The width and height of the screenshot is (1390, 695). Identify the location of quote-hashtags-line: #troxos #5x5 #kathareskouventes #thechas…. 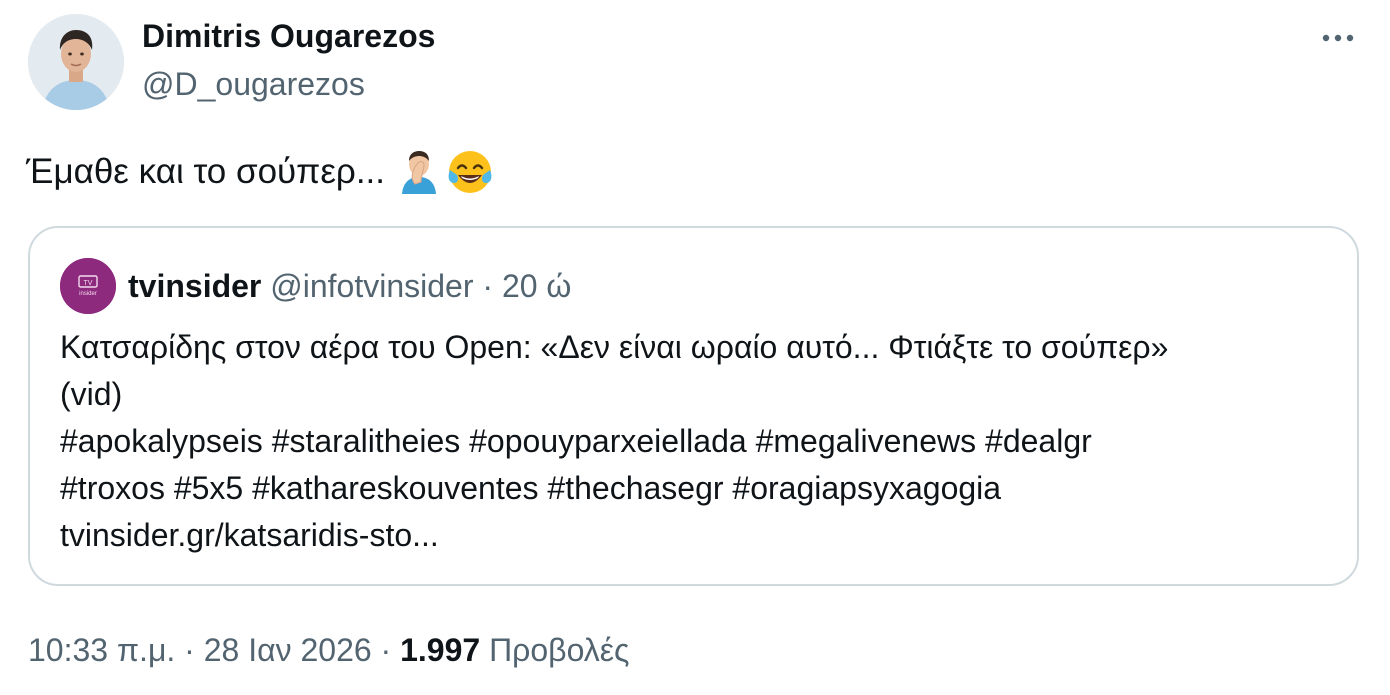
(531, 488).